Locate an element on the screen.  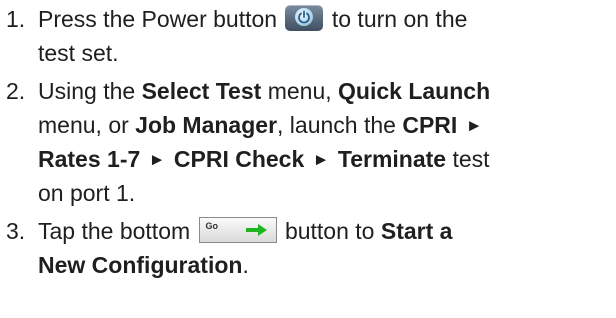
step-number: 3. is located at coordinates (16, 231).